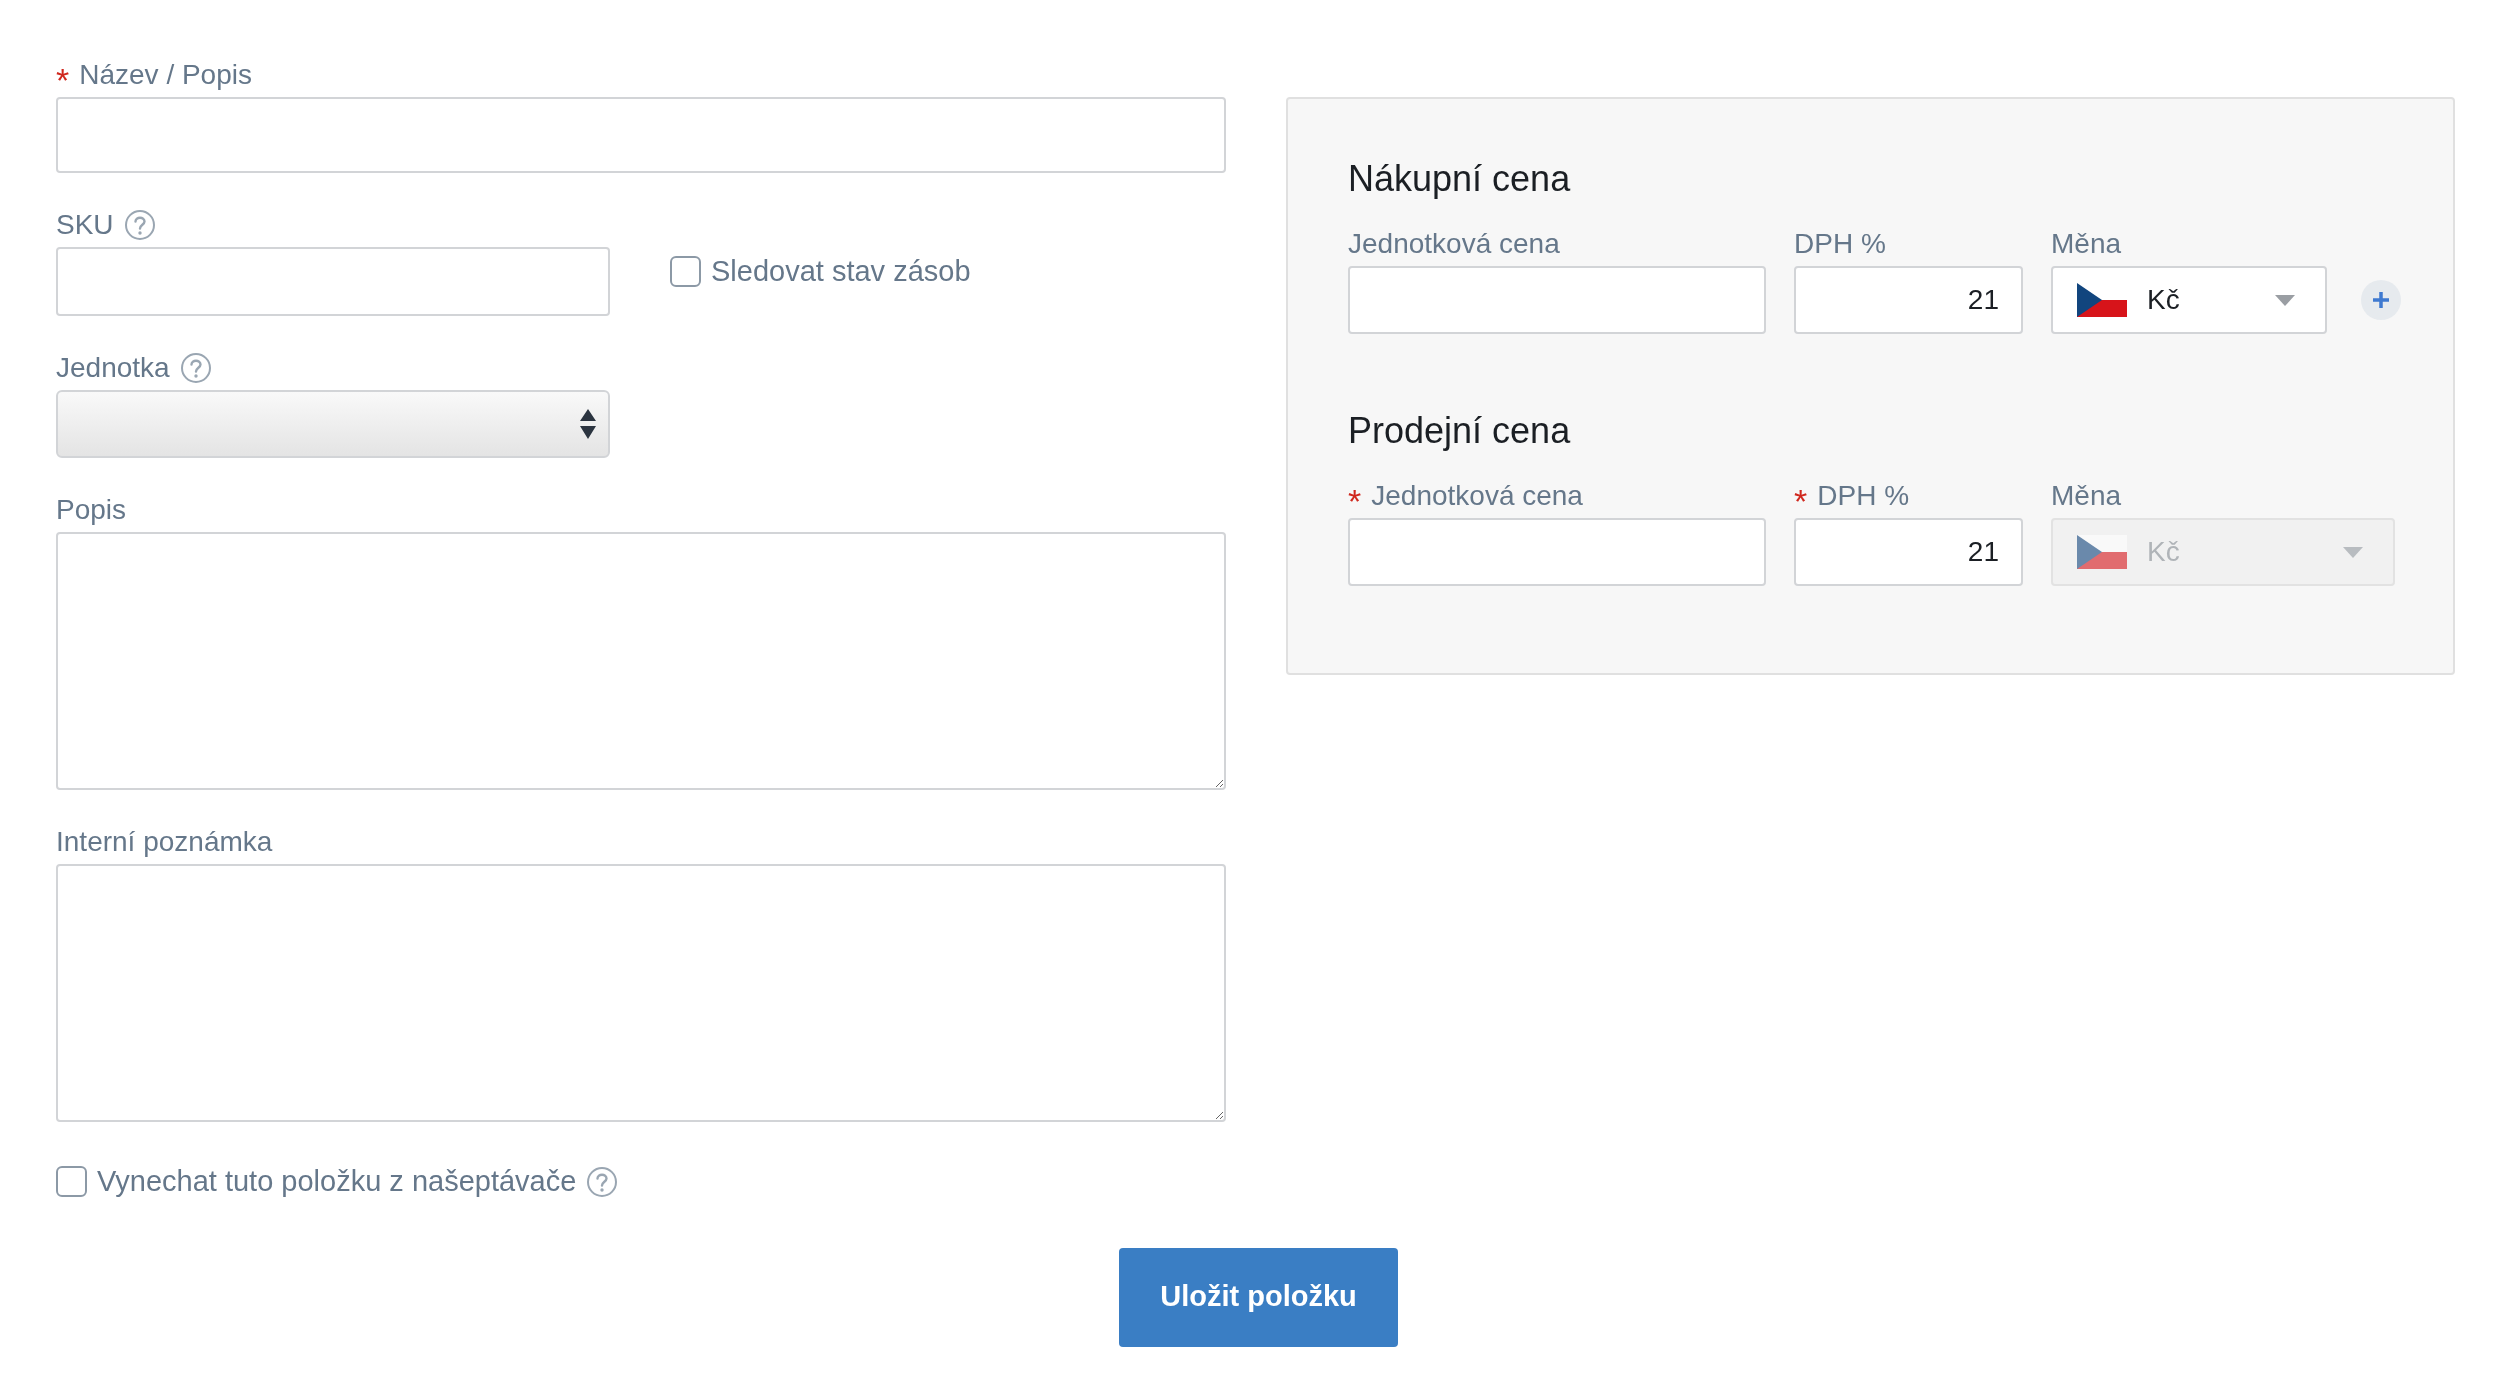 This screenshot has height=1399, width=2517. Describe the element at coordinates (165, 75) in the screenshot. I see `field-label: Název / Popis` at that location.